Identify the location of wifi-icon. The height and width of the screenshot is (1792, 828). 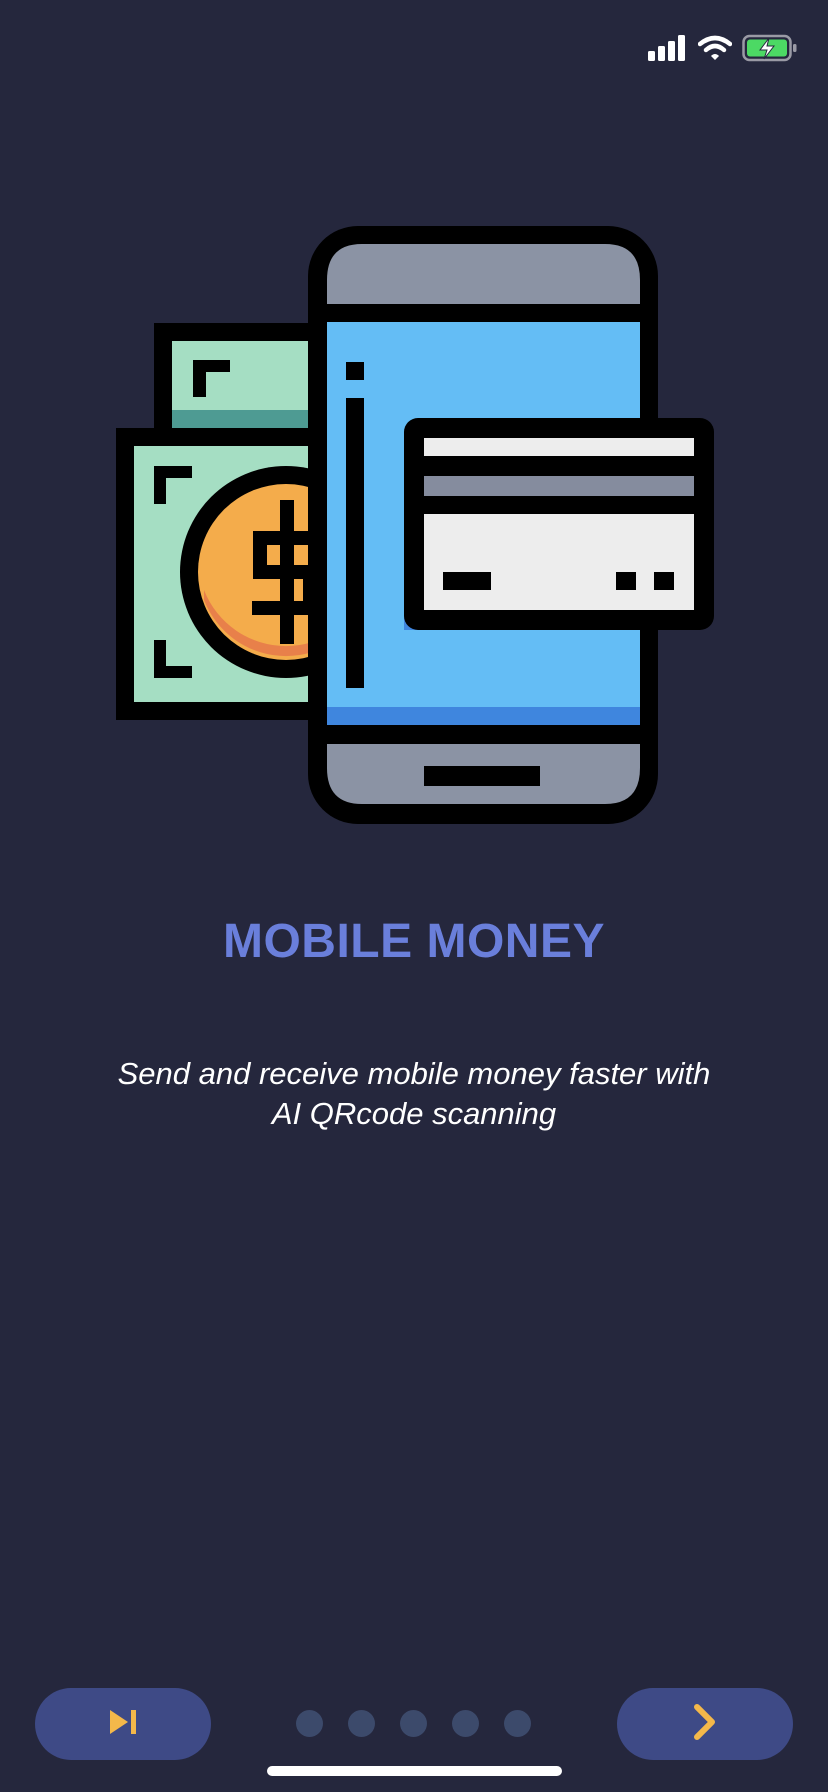
(715, 48).